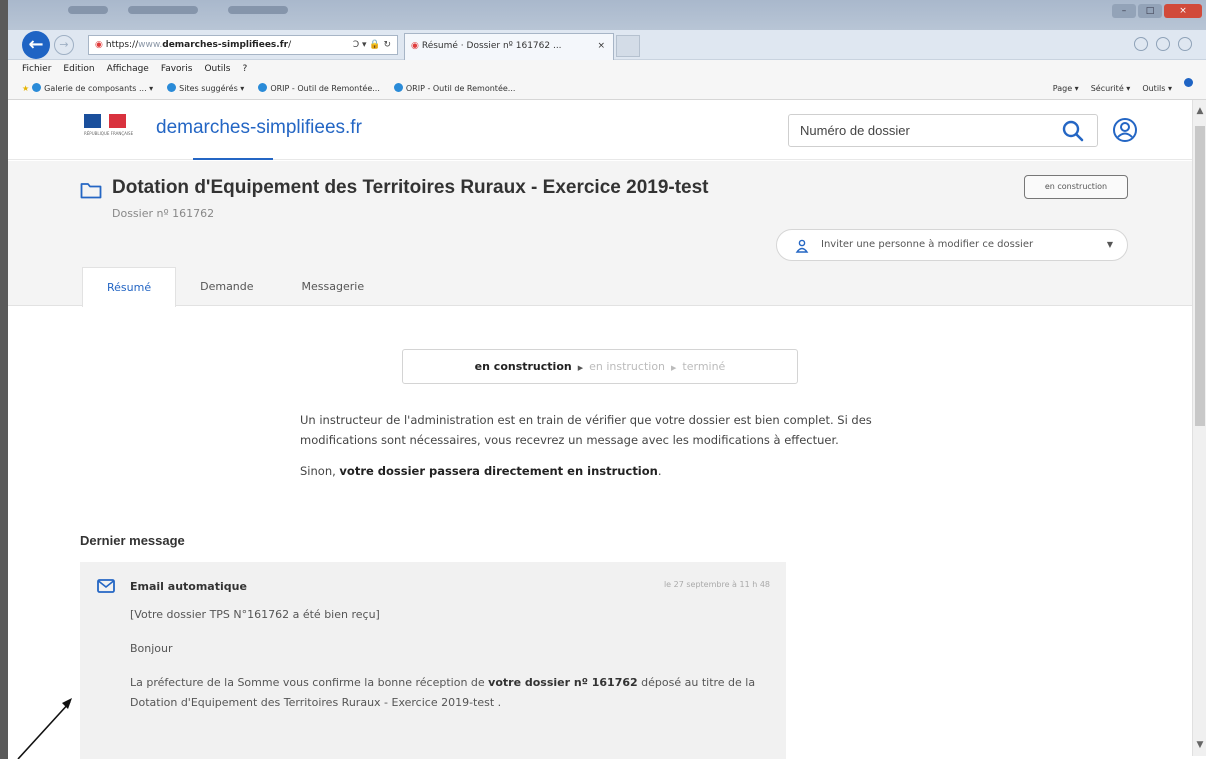 This screenshot has height=759, width=1206. Describe the element at coordinates (259, 128) in the screenshot. I see `site-name-link: demarches-simplifiees.fr` at that location.